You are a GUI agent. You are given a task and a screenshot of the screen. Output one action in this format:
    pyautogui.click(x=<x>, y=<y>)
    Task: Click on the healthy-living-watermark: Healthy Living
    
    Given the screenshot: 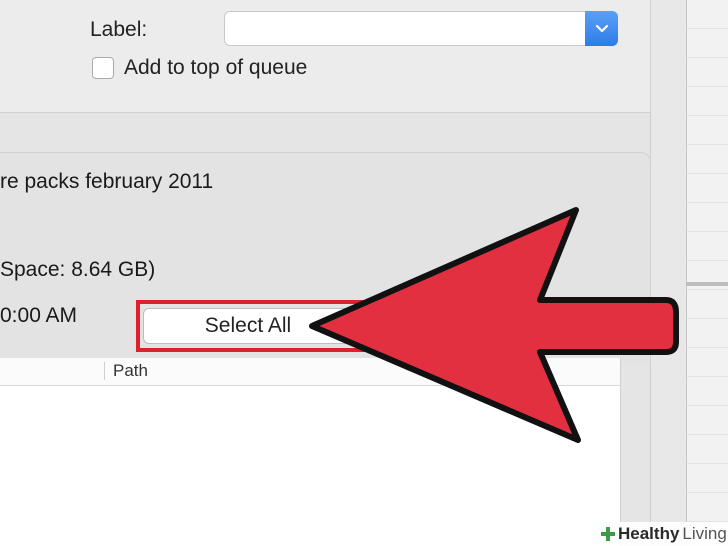 What is the action you would take?
    pyautogui.click(x=662, y=534)
    